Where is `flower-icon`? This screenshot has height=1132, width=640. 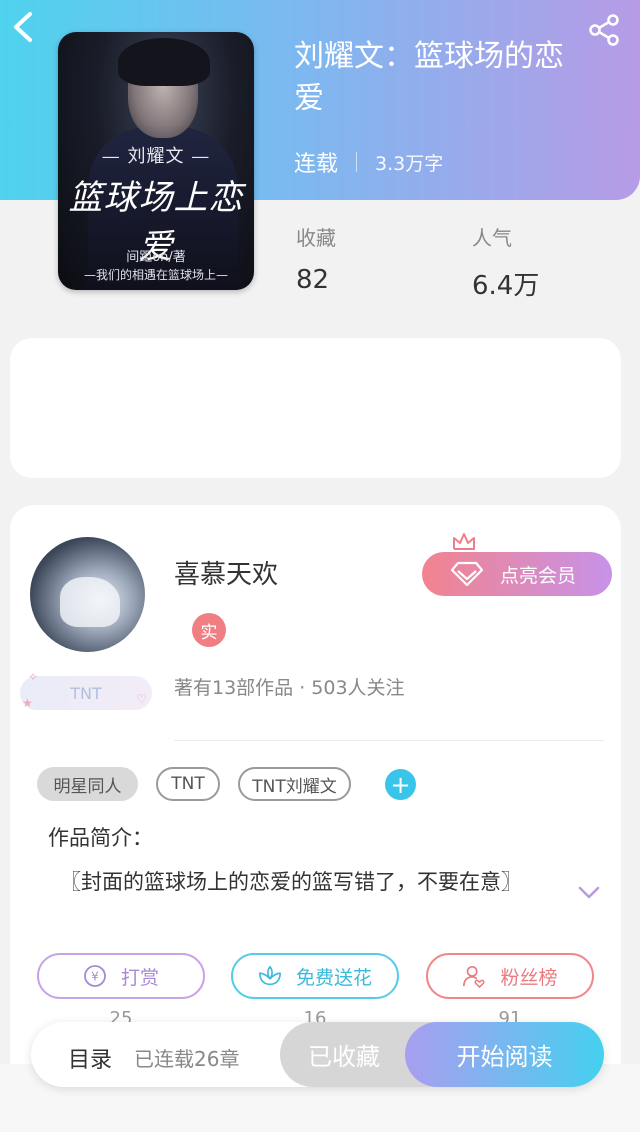 flower-icon is located at coordinates (270, 976).